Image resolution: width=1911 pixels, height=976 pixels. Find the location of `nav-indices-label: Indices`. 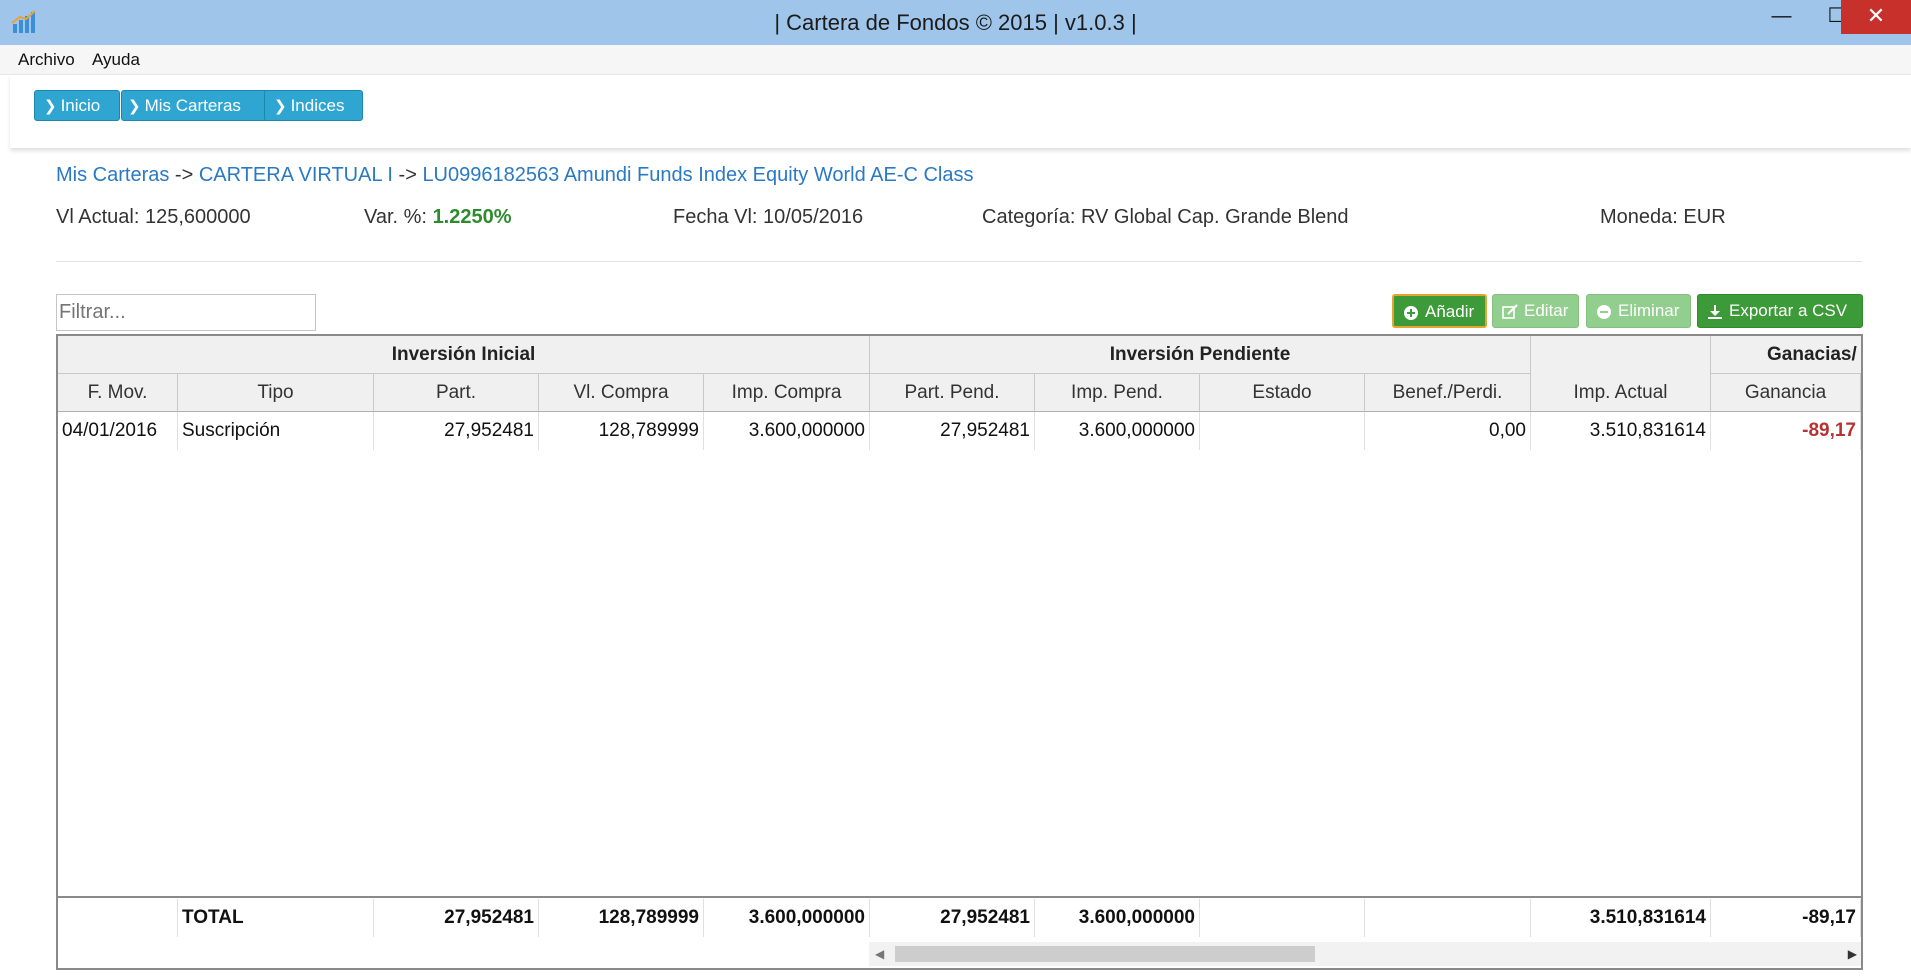

nav-indices-label: Indices is located at coordinates (317, 105).